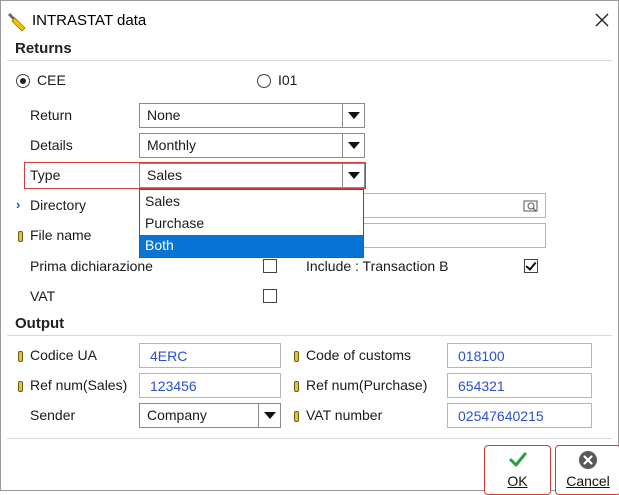 This screenshot has width=619, height=495. Describe the element at coordinates (17, 22) in the screenshot. I see `wrench-icon` at that location.